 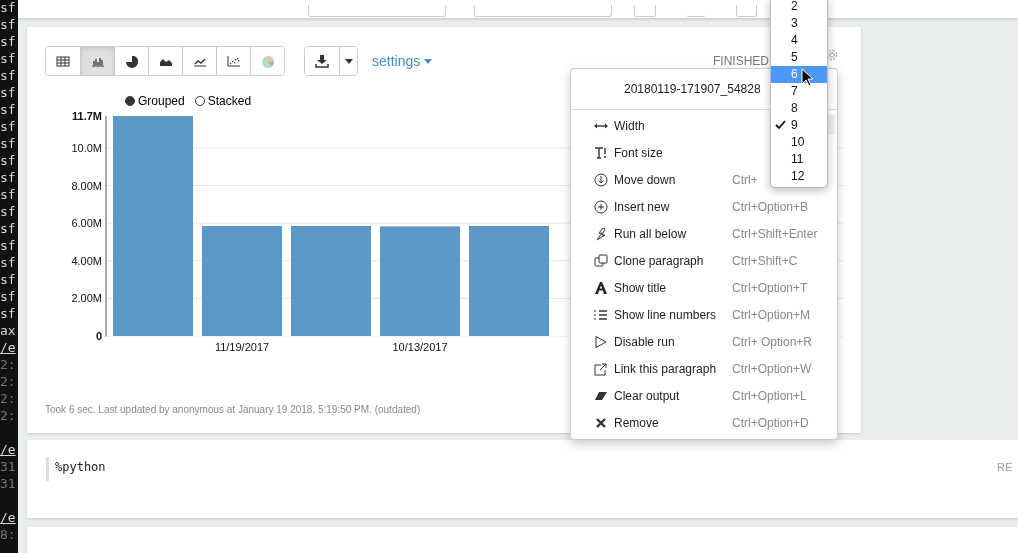 I want to click on menu-item-label: Show title, so click(x=640, y=287).